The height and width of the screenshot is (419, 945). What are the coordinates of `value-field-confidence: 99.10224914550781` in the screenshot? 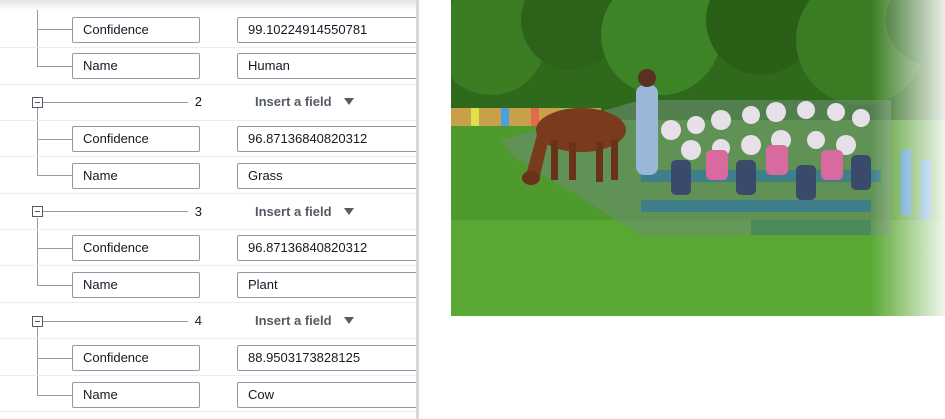 It's located at (327, 30).